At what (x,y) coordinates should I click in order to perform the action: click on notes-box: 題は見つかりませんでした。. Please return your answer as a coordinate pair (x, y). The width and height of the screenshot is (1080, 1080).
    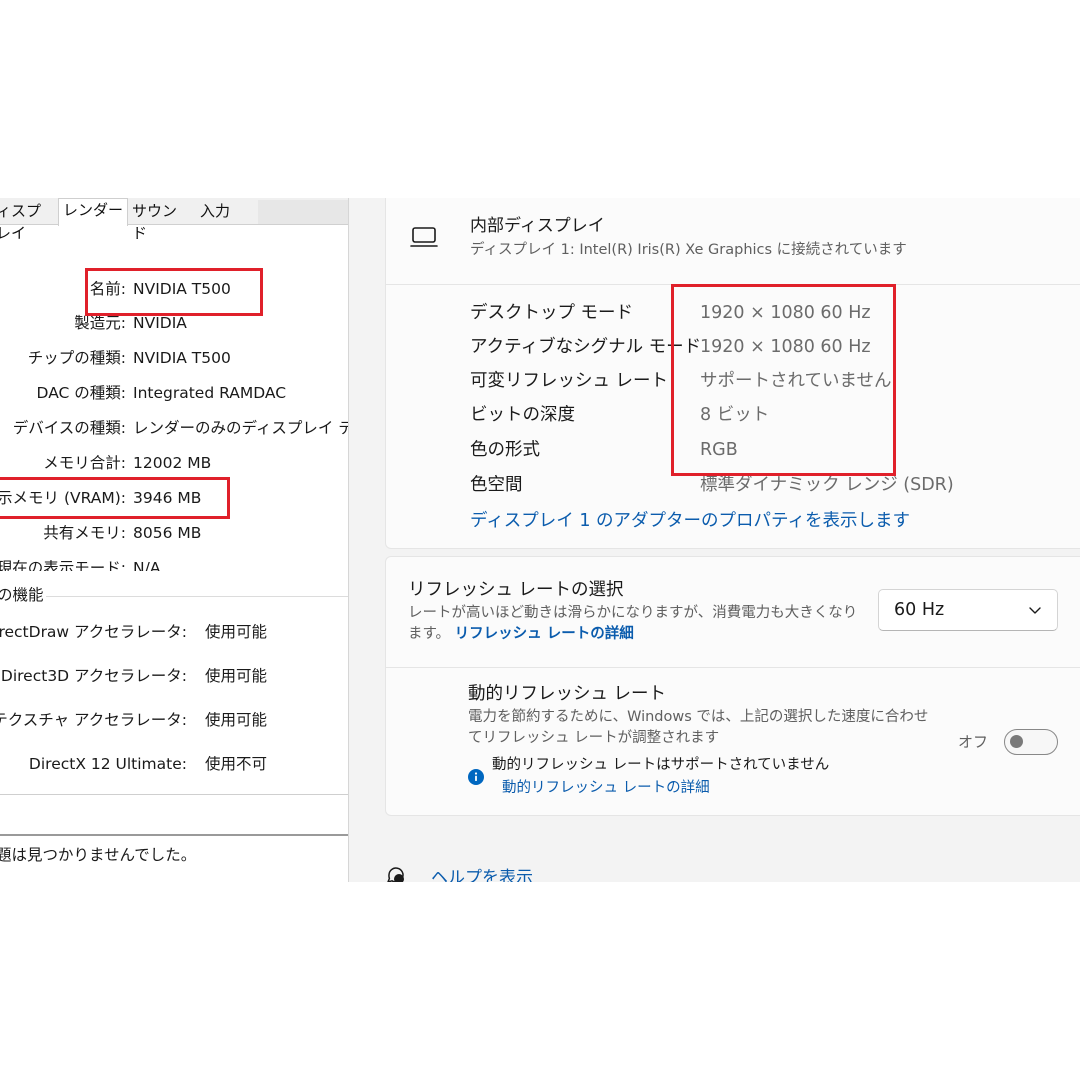
    Looking at the image, I should click on (174, 858).